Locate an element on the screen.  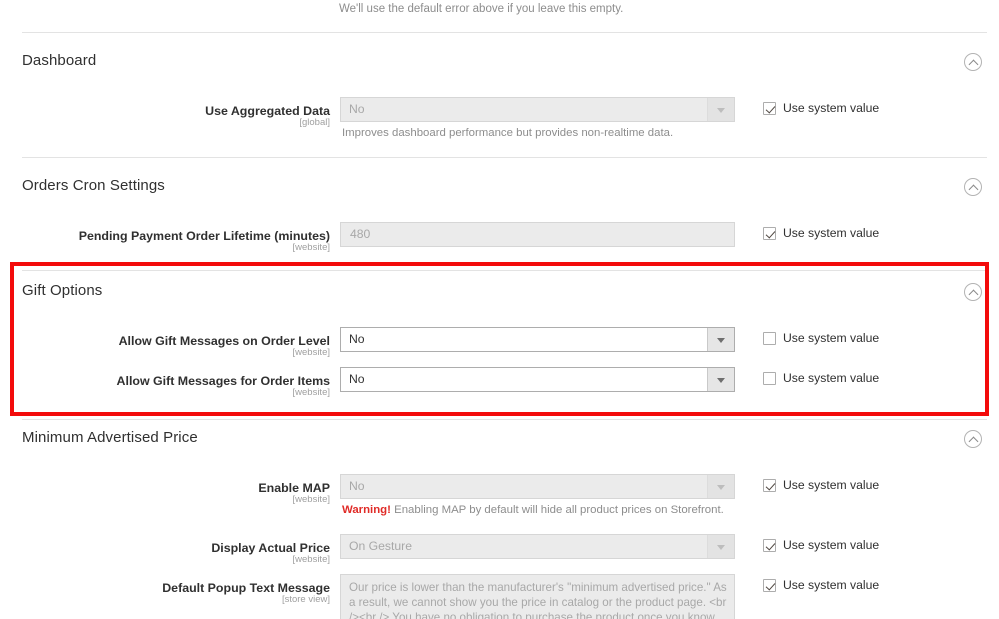
field-scope: [global] is located at coordinates (314, 122).